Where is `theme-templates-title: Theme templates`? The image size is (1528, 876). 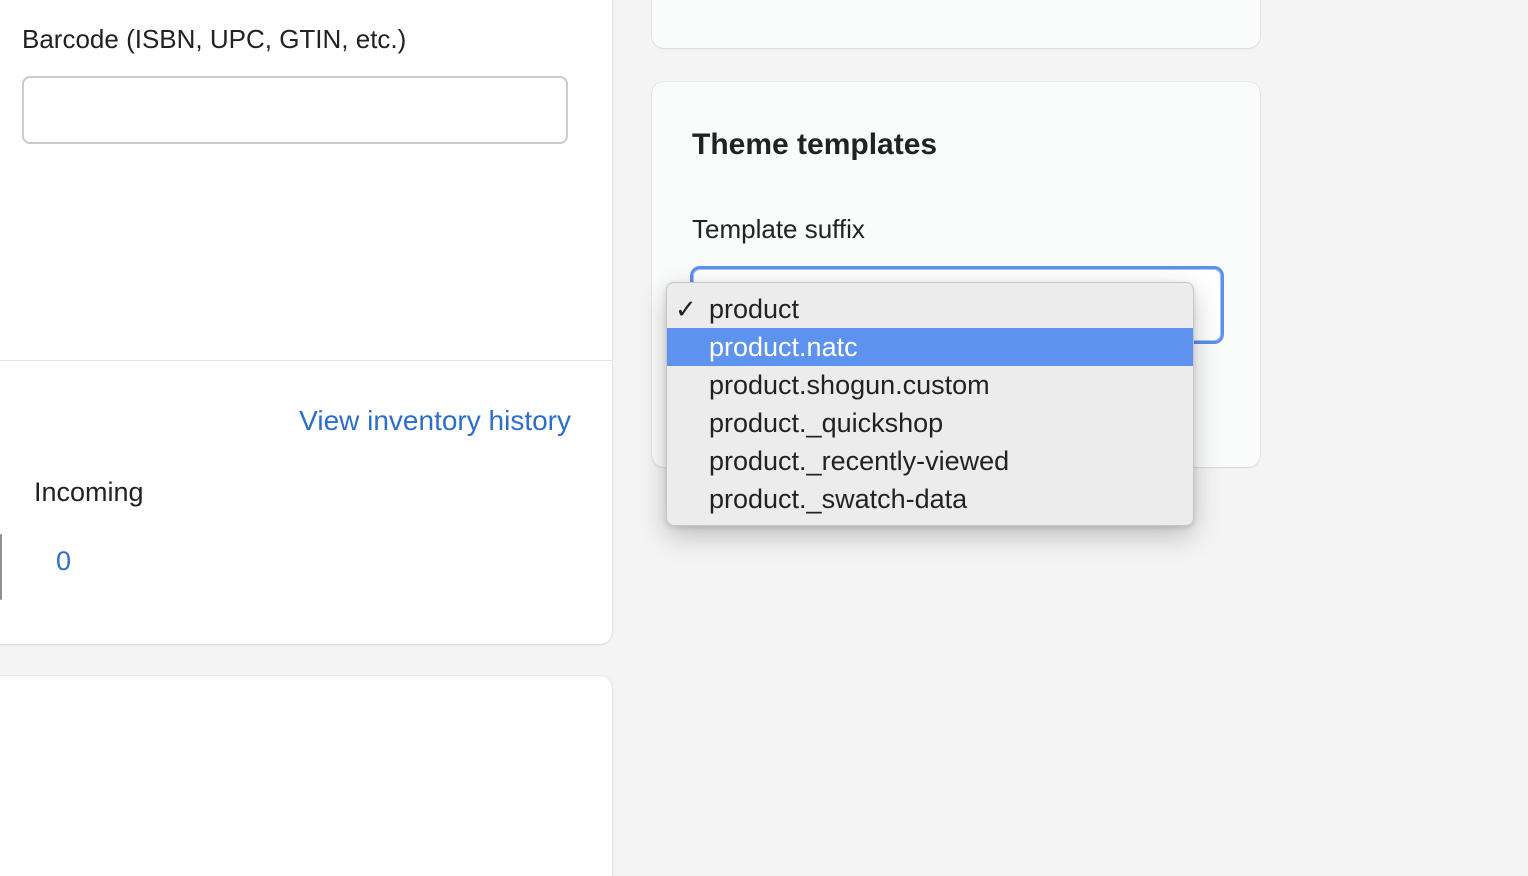 theme-templates-title: Theme templates is located at coordinates (815, 144).